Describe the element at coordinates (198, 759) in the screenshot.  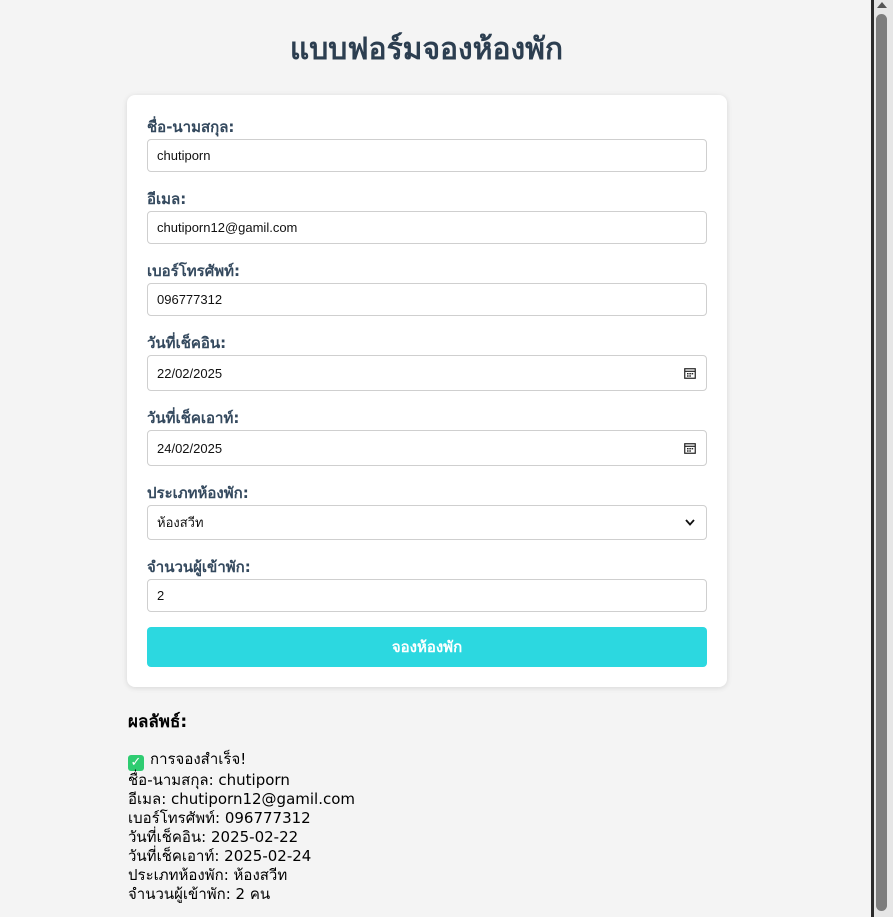
I see `success-text: การจองสำเร็จ!` at that location.